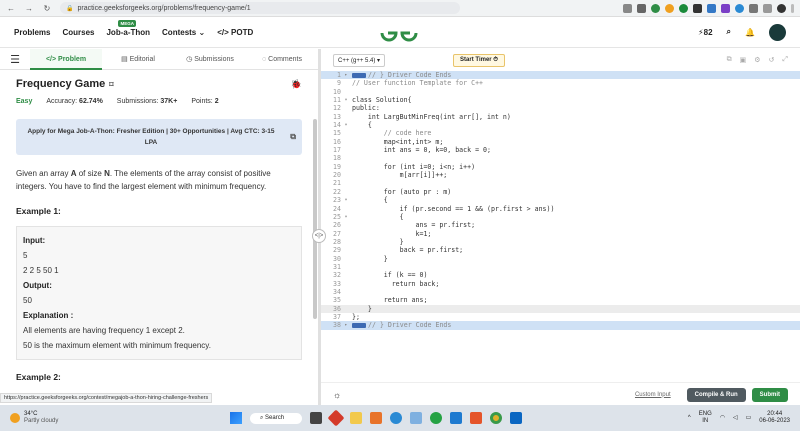  What do you see at coordinates (11, 8) in the screenshot?
I see `back-icon: ←` at bounding box center [11, 8].